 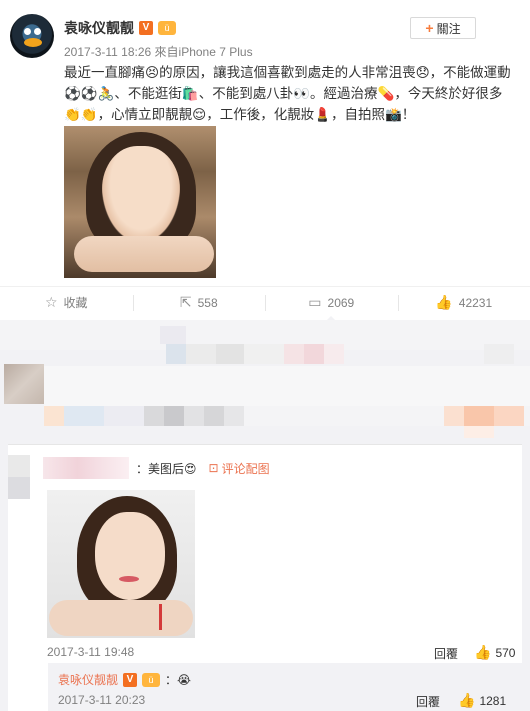 I want to click on comment-photo, so click(x=121, y=564).